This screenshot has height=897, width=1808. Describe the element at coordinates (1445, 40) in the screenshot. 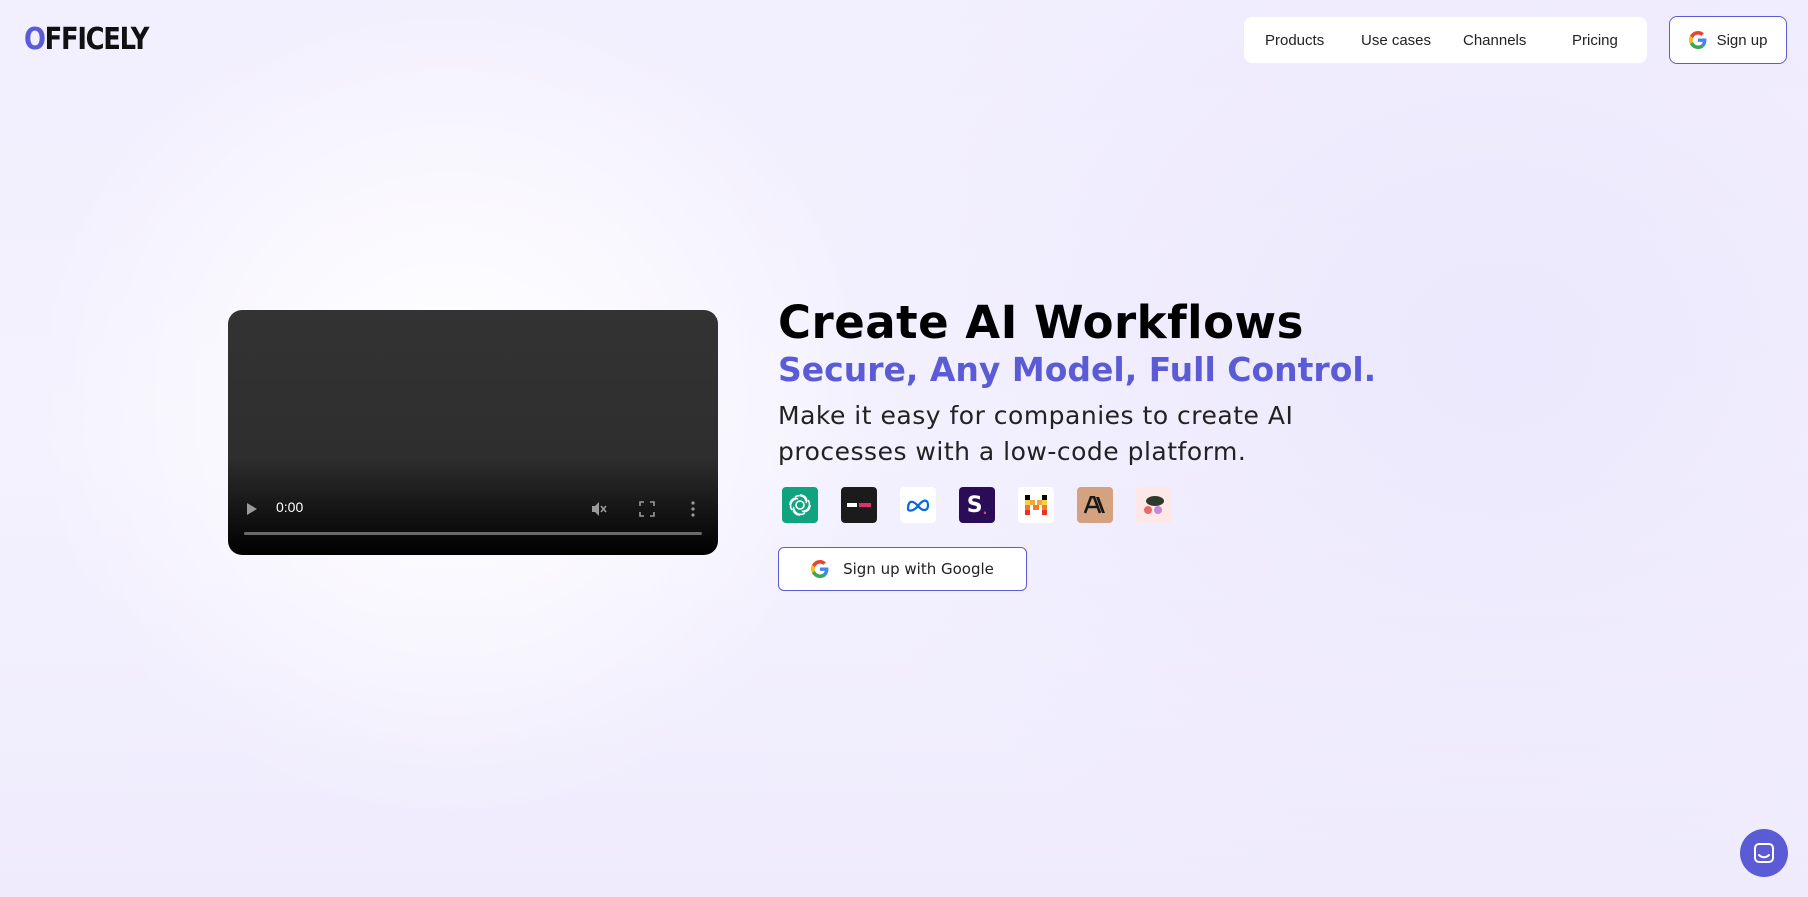

I see `top-nav: Products Use cases Channels Pricing` at that location.